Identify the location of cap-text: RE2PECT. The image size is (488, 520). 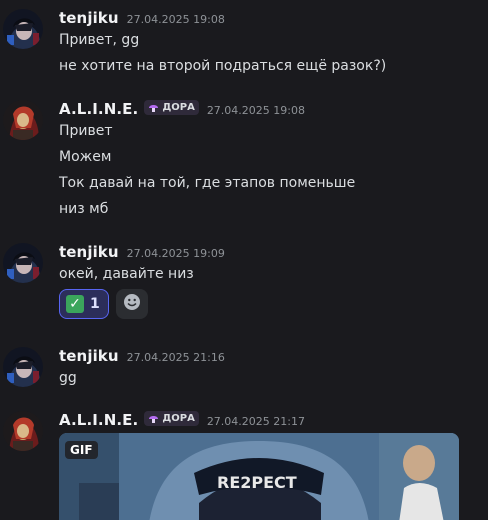
(257, 482).